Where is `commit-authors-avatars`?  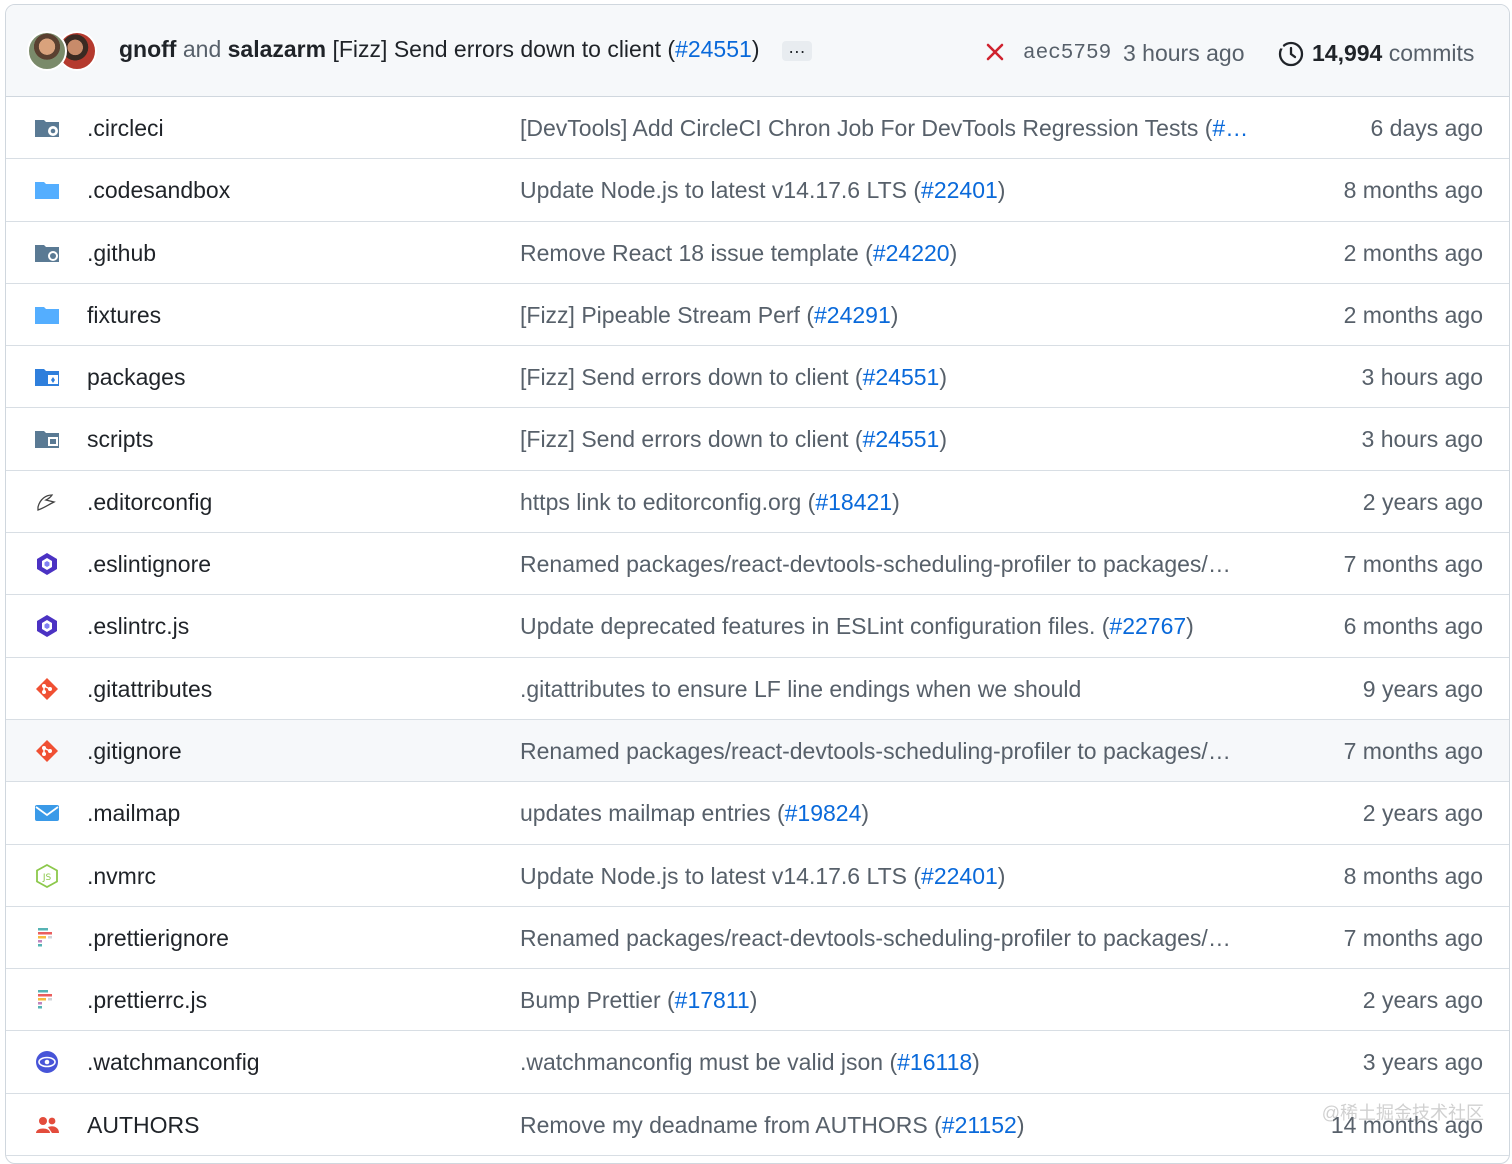 commit-authors-avatars is located at coordinates (62, 52).